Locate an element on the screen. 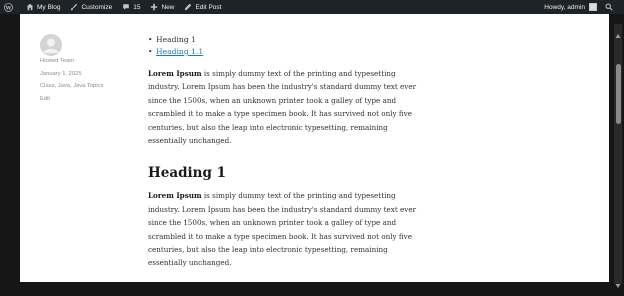  customize-label: Customize is located at coordinates (97, 7).